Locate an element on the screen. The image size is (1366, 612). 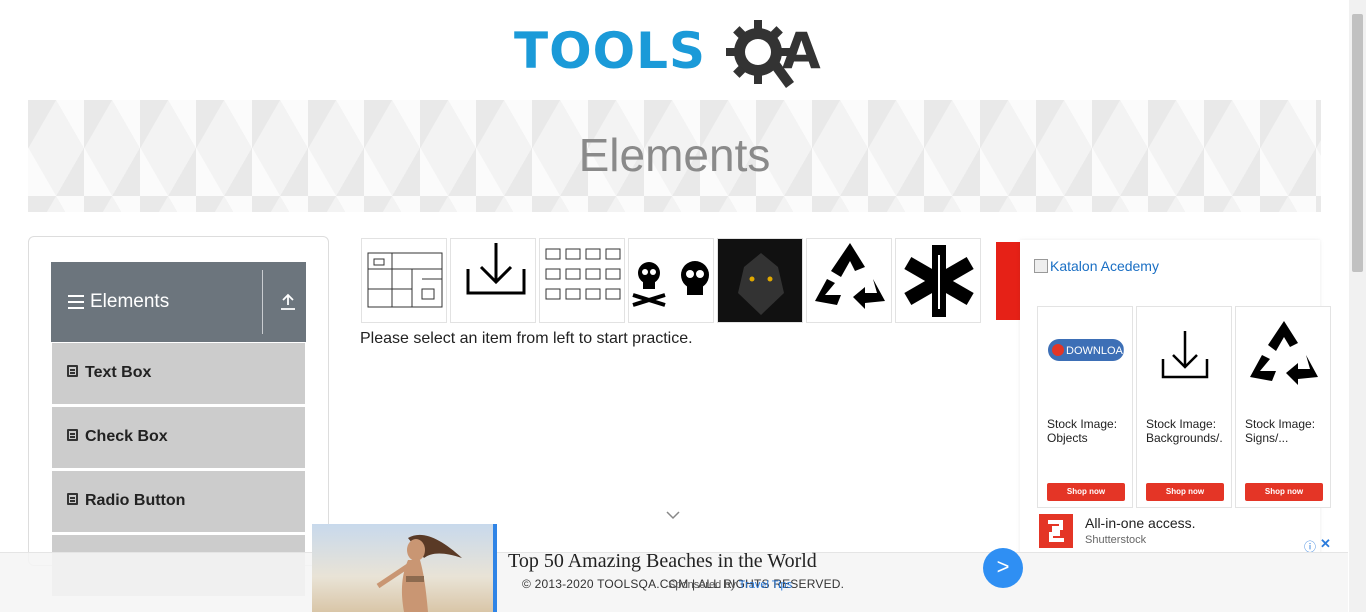
logo-text: TOOLS is located at coordinates (610, 51).